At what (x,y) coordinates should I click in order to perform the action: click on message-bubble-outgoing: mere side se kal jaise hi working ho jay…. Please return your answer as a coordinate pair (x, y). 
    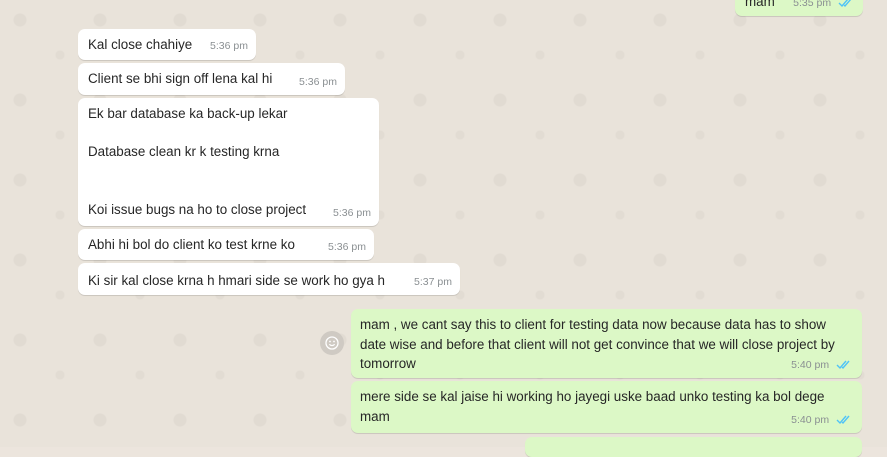
    Looking at the image, I should click on (606, 407).